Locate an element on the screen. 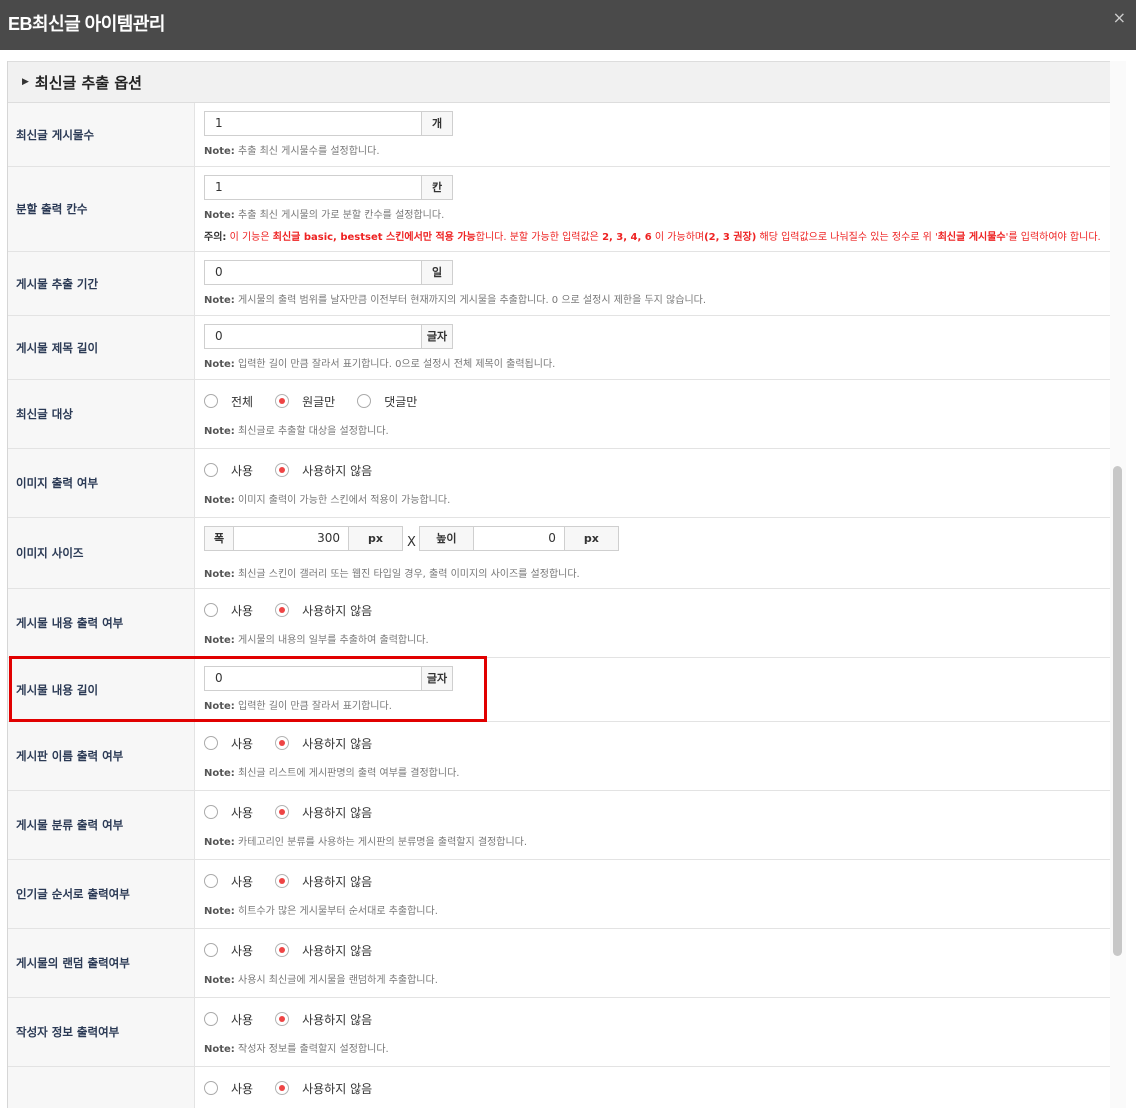 The width and height of the screenshot is (1136, 1108). window-titlebar: EB최신글 아이템관리 × is located at coordinates (568, 25).